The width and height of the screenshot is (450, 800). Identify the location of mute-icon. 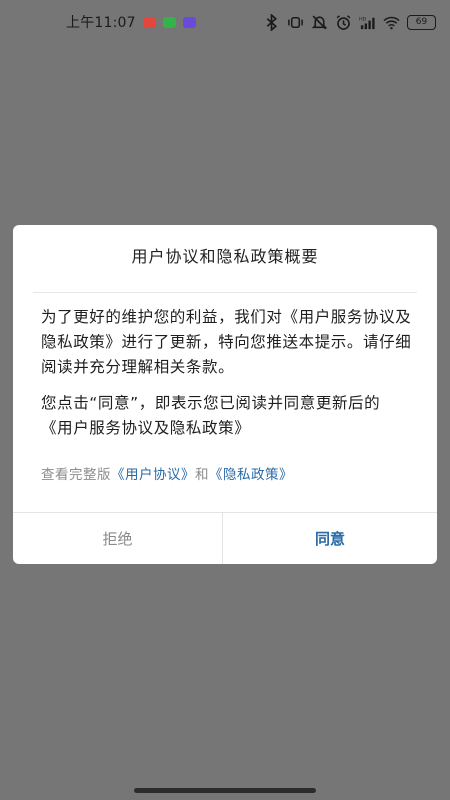
(319, 22).